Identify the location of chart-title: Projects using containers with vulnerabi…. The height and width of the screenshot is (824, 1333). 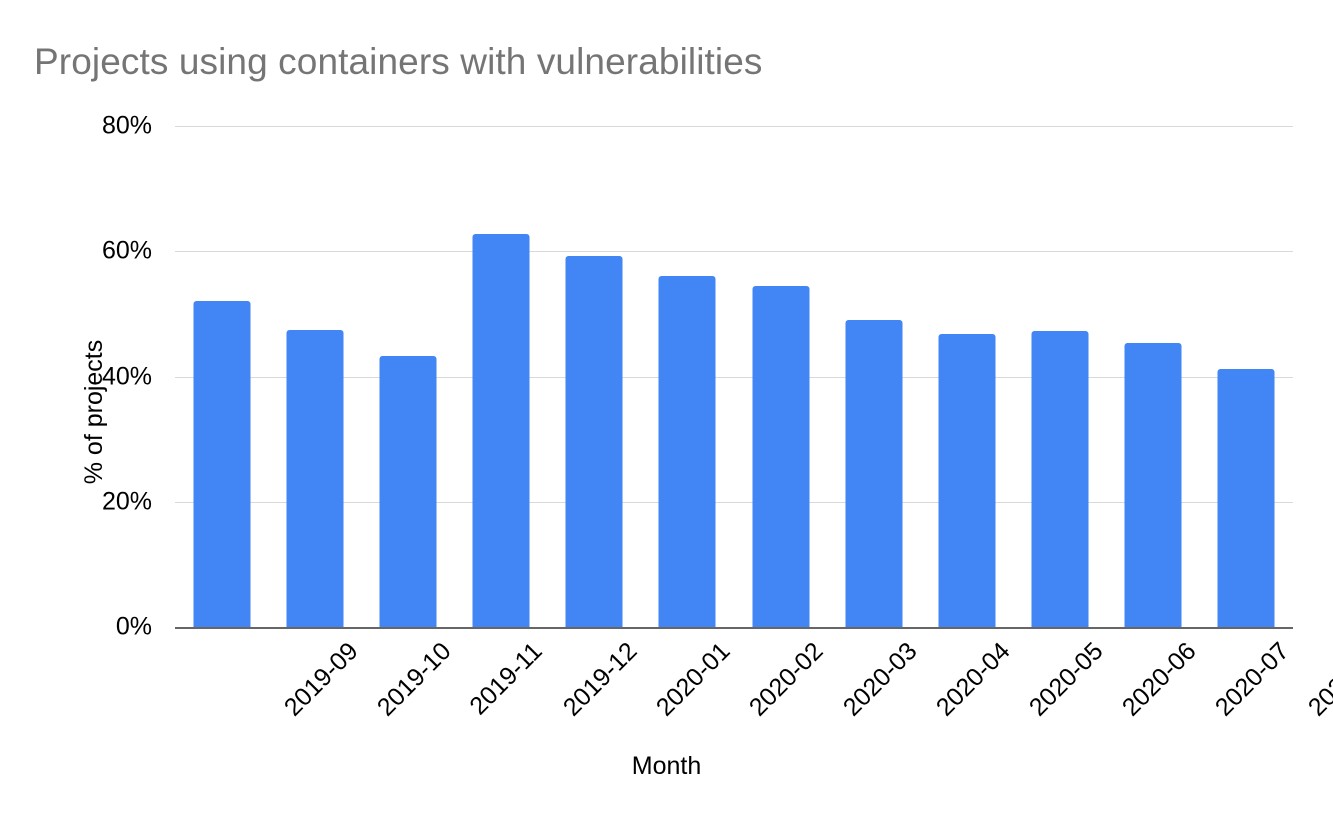
(398, 61).